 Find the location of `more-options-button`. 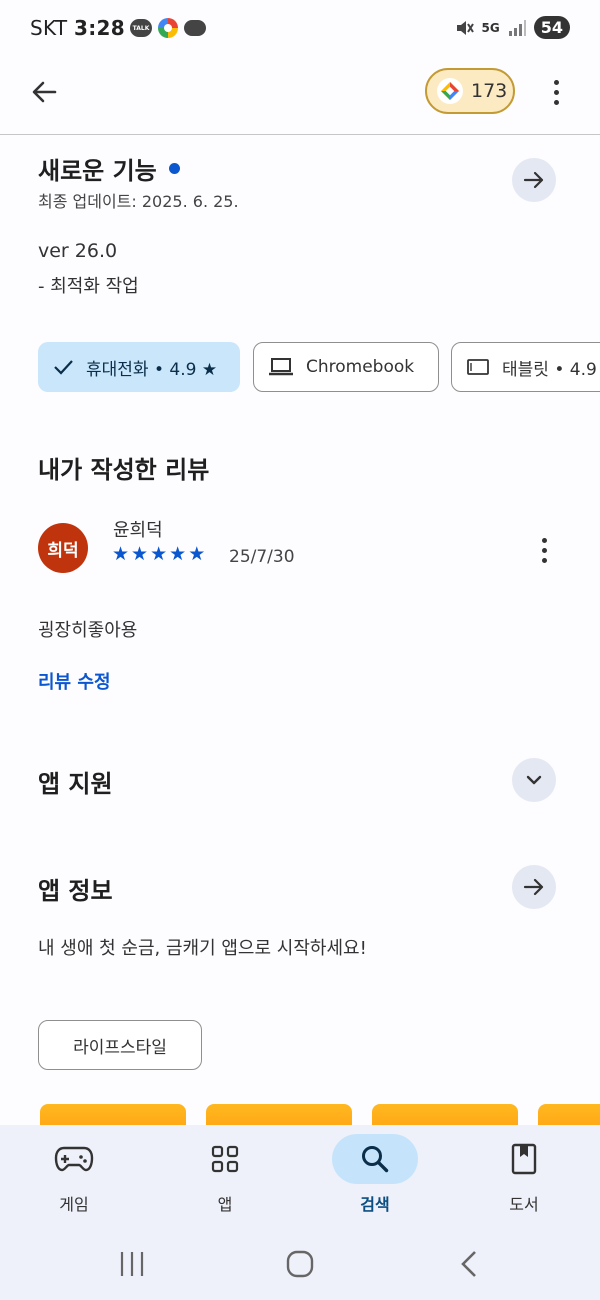

more-options-button is located at coordinates (556, 92).